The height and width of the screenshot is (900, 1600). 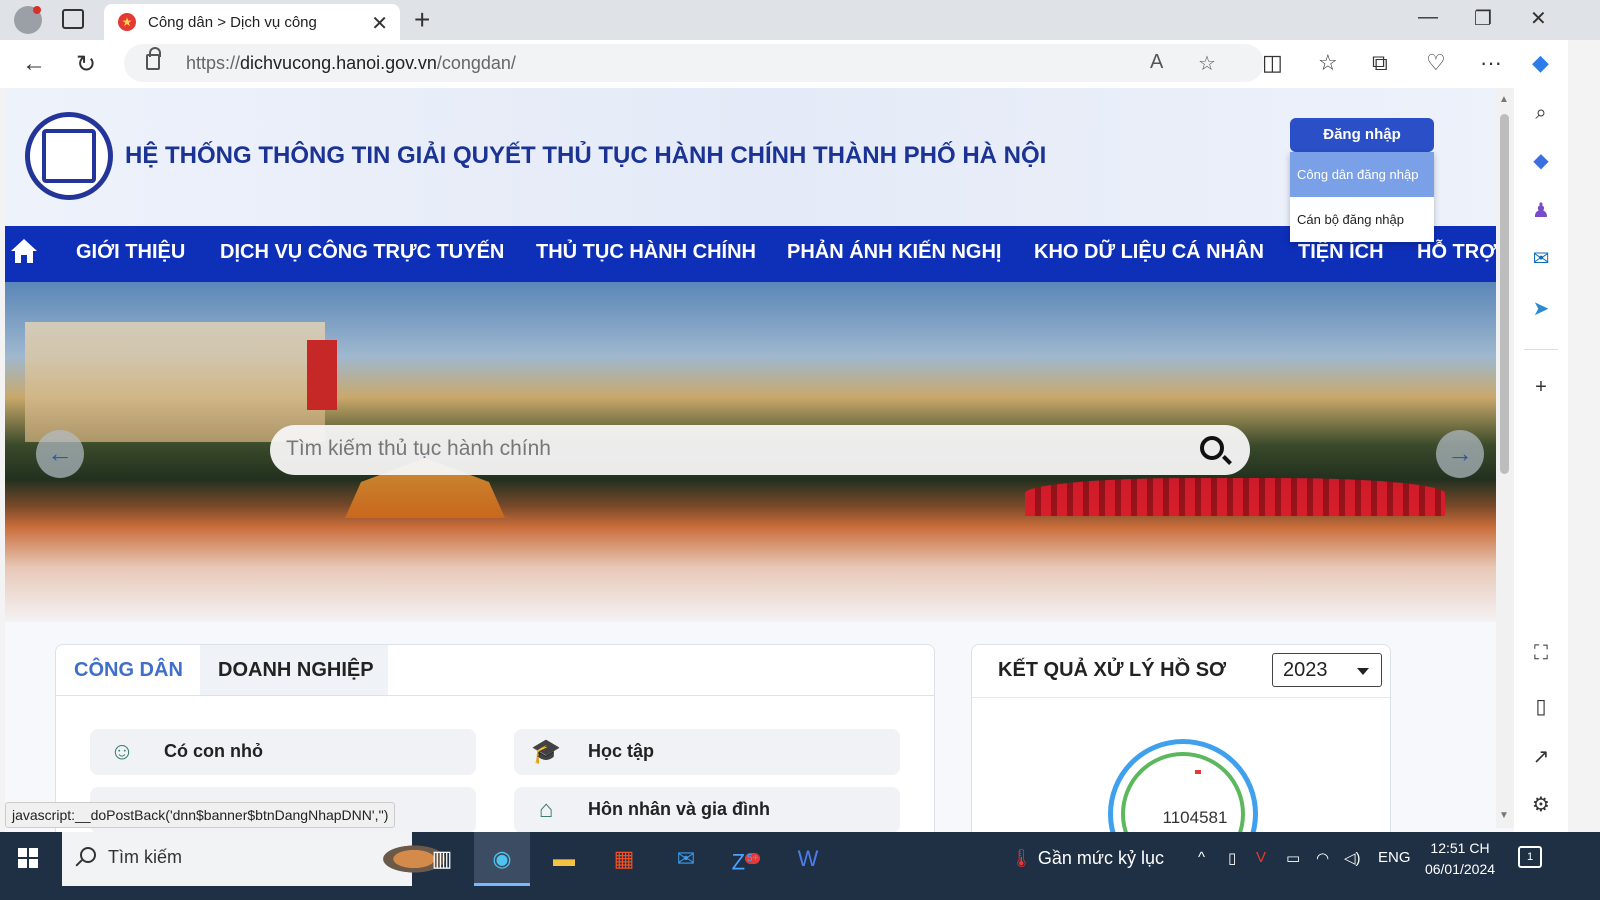 I want to click on procedure-search-bar: Tìm kiếm thủ tục hành chính, so click(x=760, y=450).